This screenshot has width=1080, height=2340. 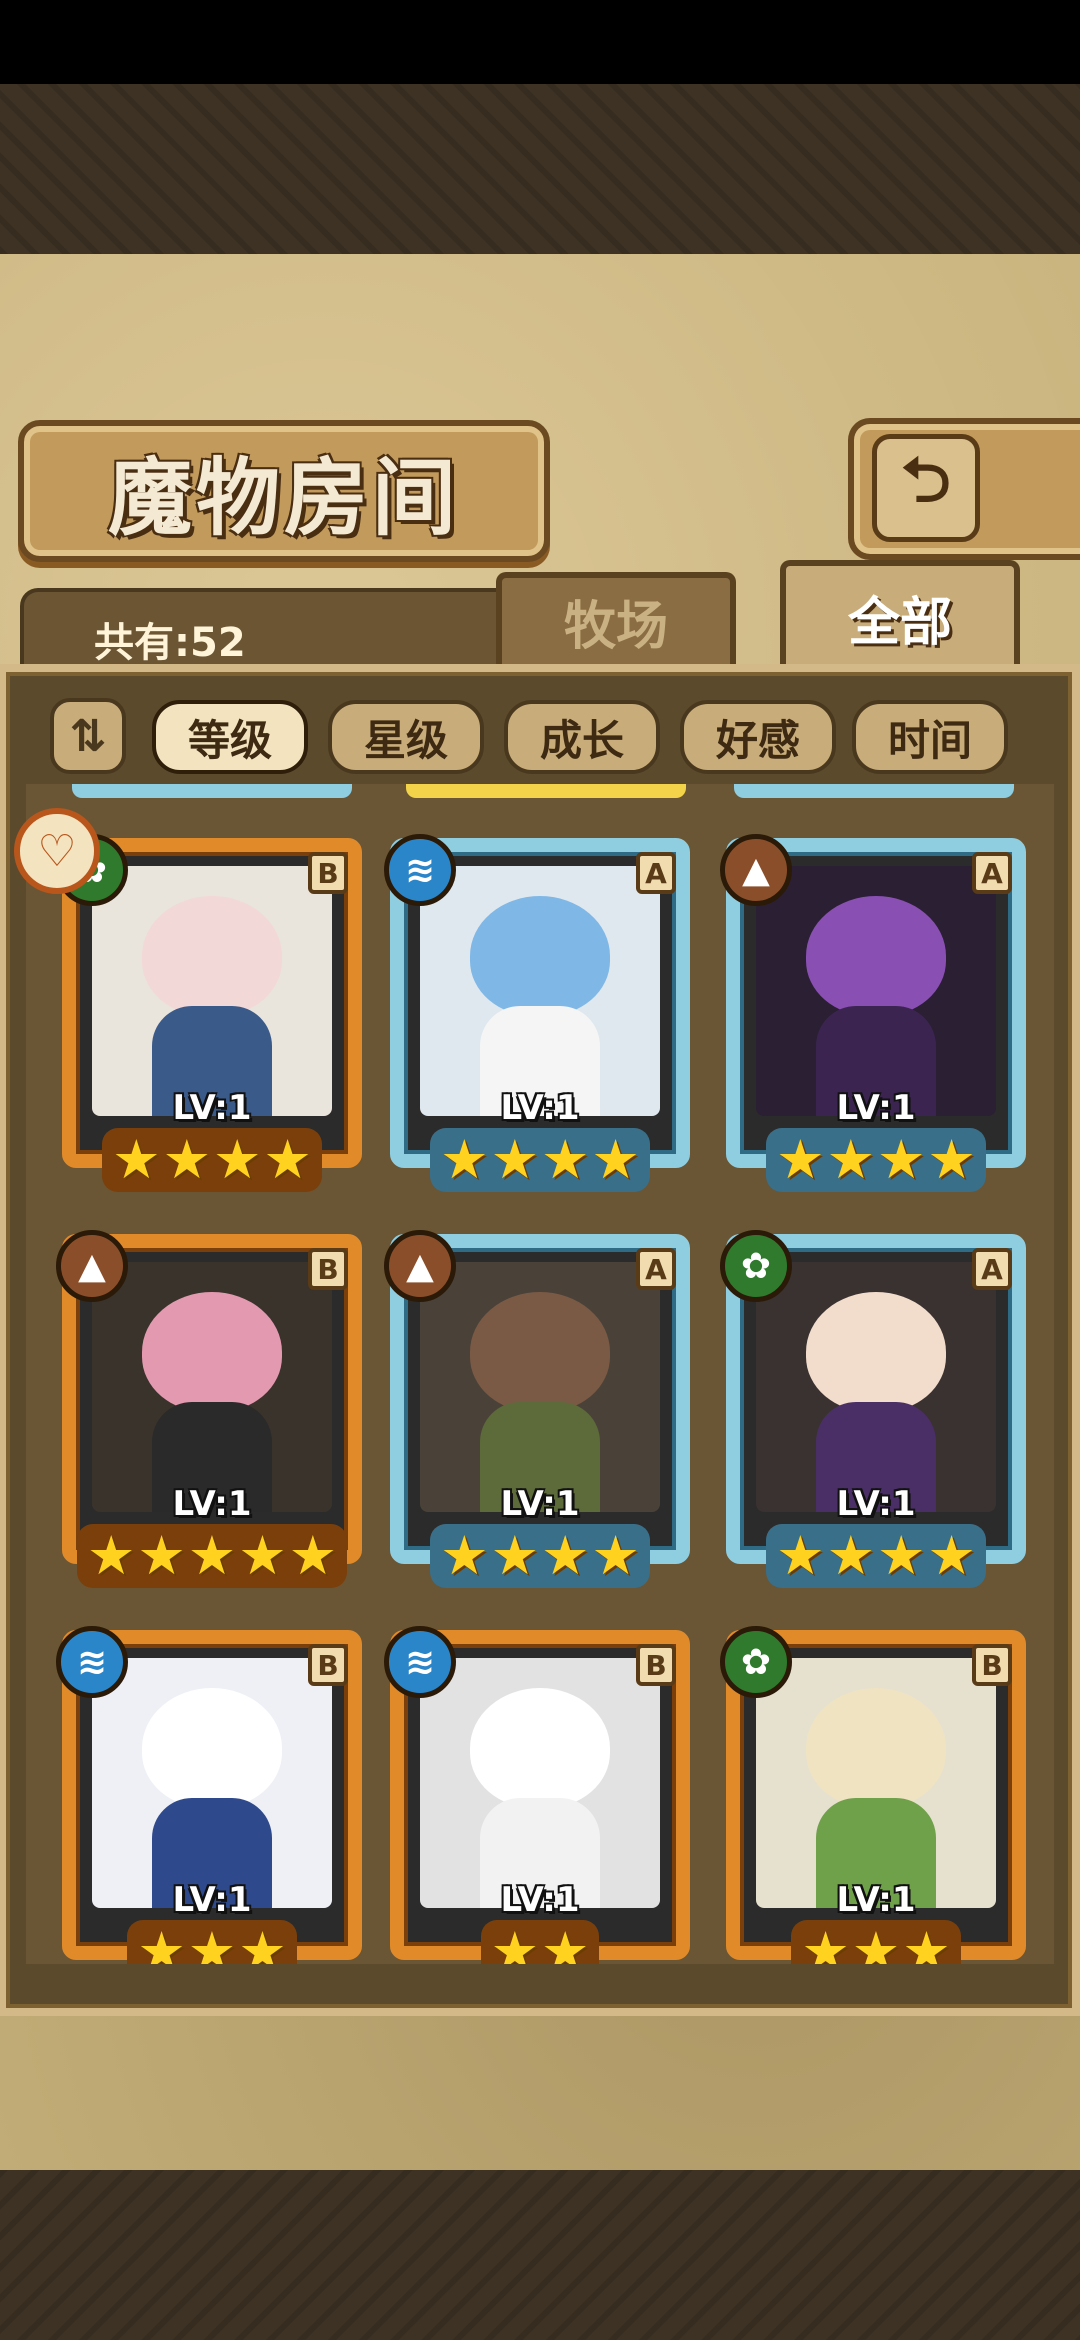 What do you see at coordinates (540, 42) in the screenshot?
I see `status-bar` at bounding box center [540, 42].